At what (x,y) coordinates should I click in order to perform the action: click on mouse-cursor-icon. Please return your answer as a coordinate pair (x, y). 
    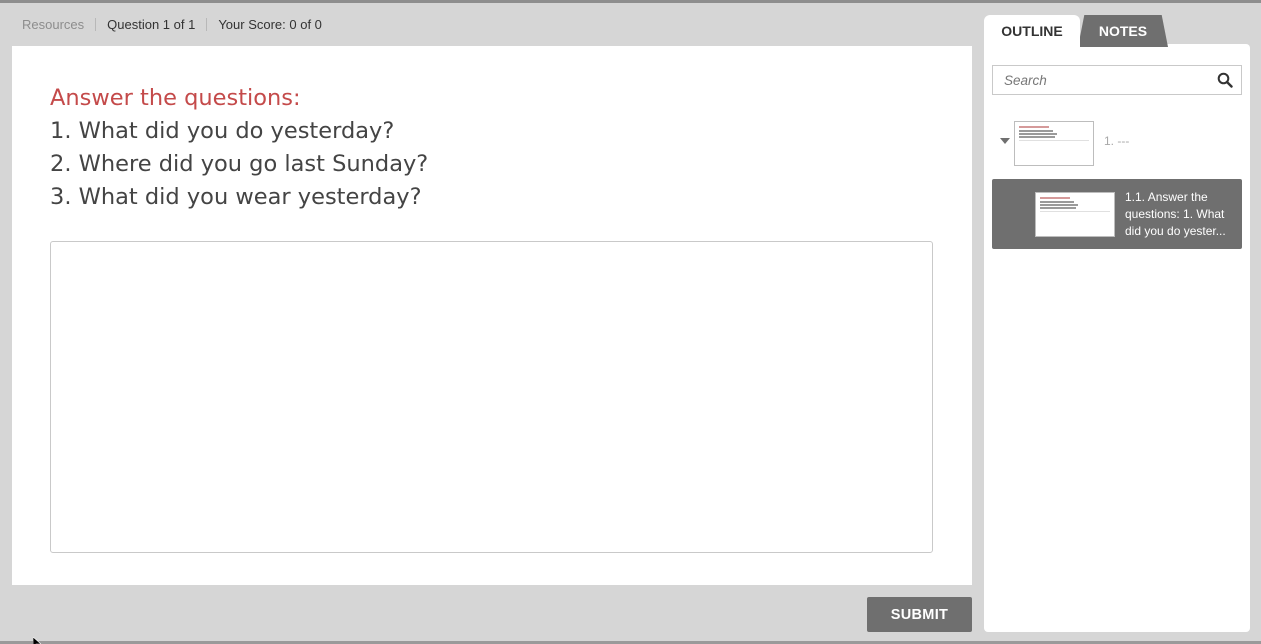
    Looking at the image, I should click on (37, 640).